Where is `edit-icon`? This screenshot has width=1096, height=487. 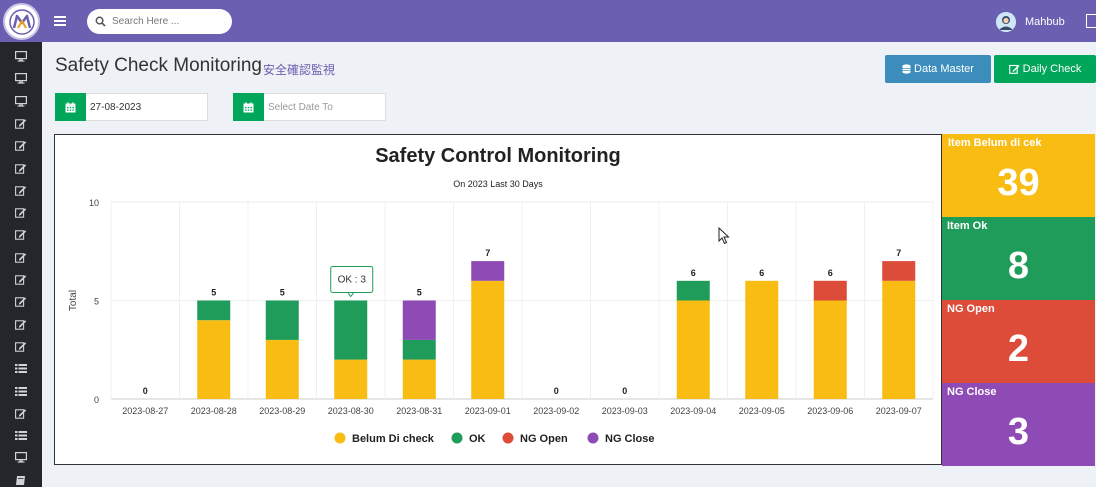 edit-icon is located at coordinates (1014, 69).